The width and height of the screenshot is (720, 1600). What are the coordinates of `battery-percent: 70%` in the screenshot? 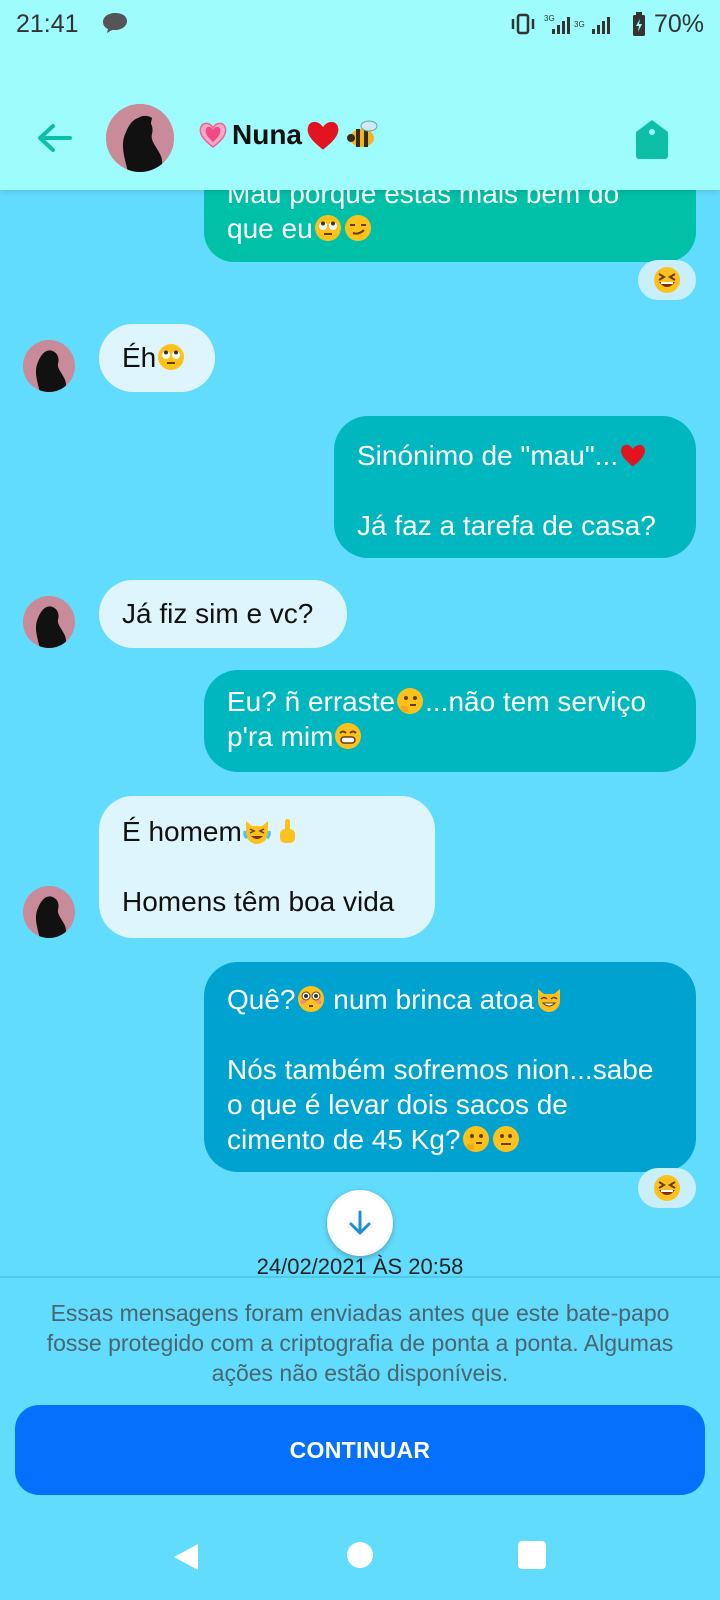 It's located at (678, 23).